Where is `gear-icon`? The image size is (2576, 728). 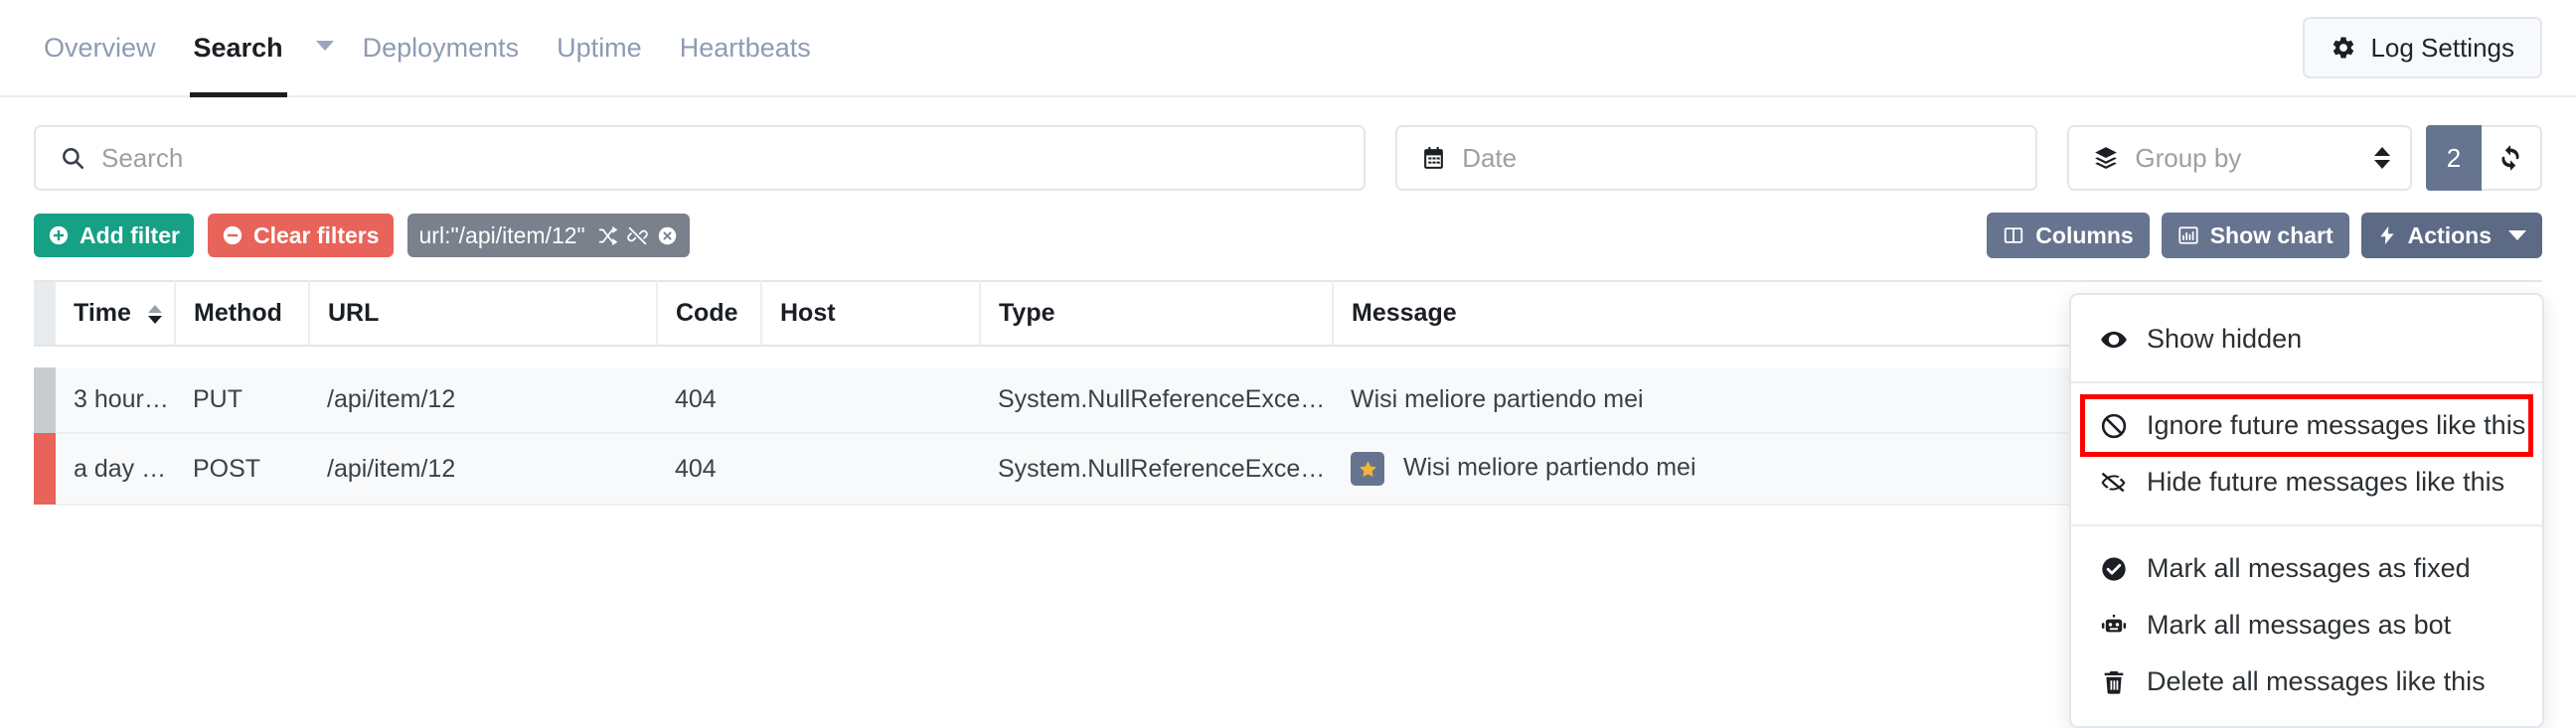
gear-icon is located at coordinates (2343, 48).